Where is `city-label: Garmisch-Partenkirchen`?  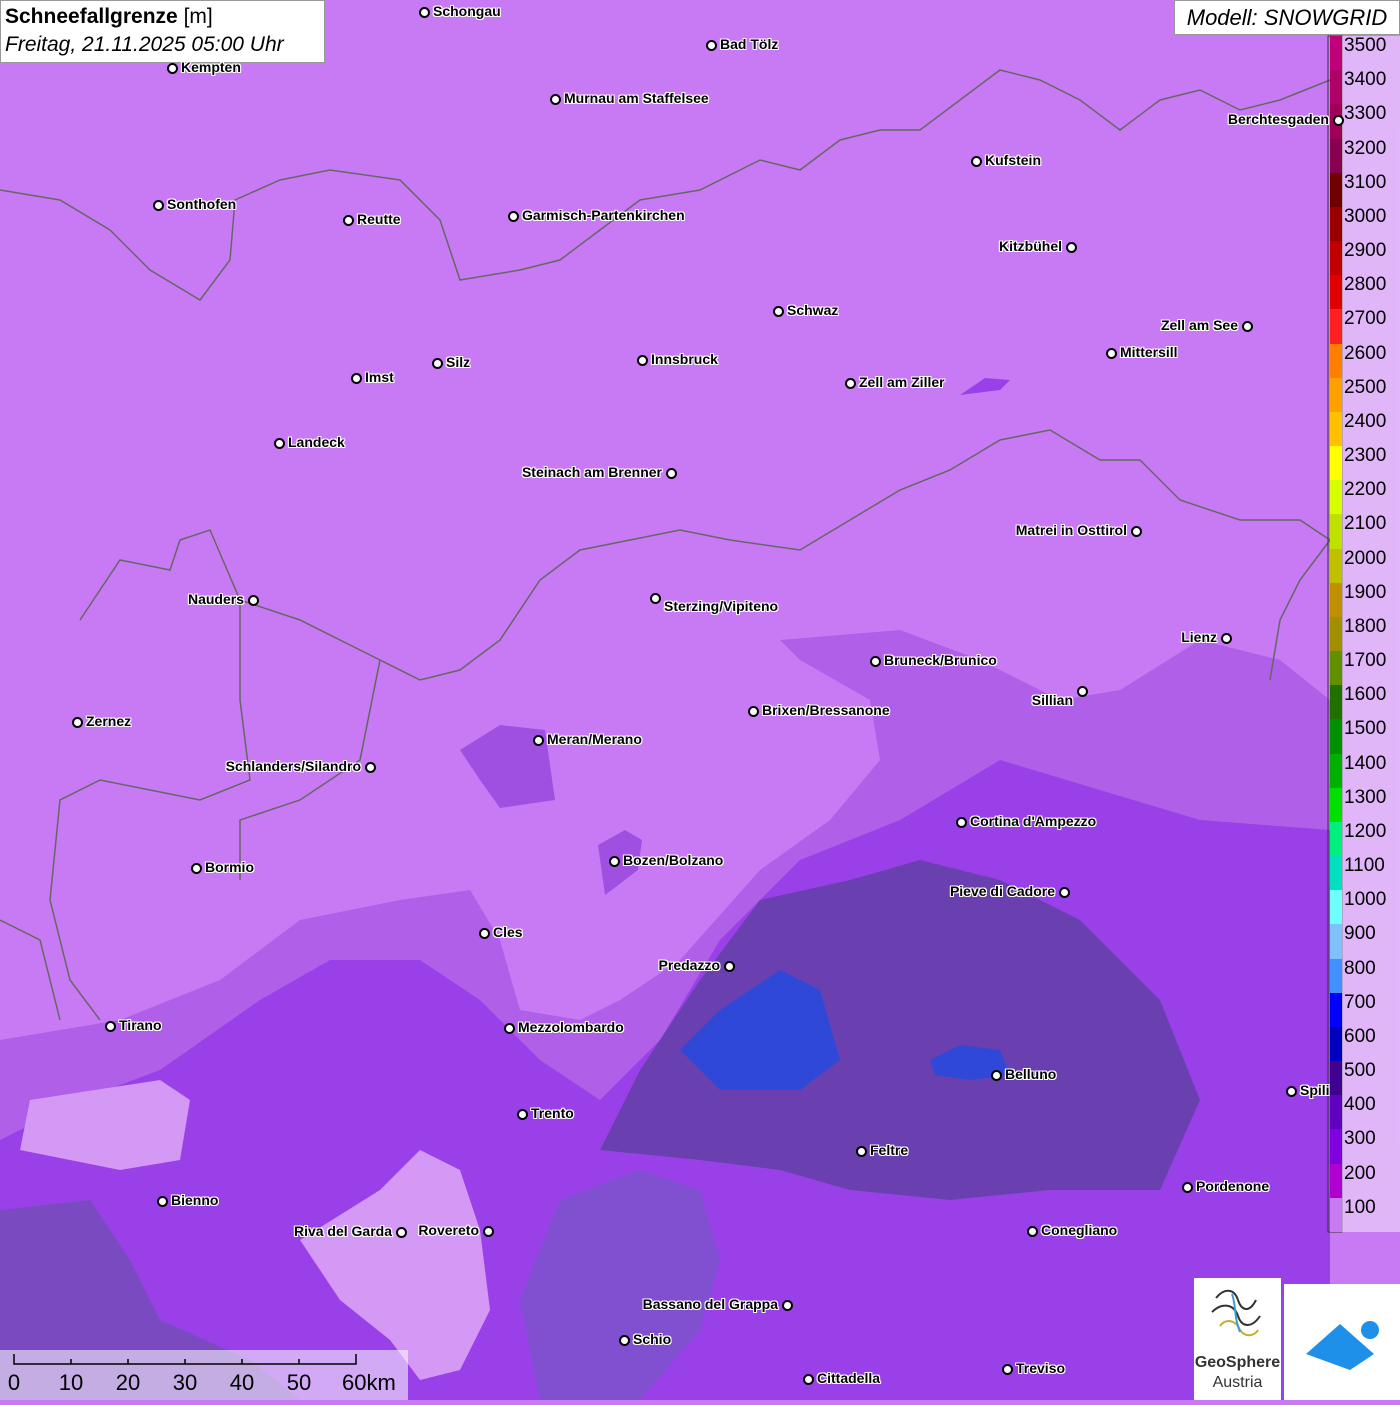
city-label: Garmisch-Partenkirchen is located at coordinates (603, 215).